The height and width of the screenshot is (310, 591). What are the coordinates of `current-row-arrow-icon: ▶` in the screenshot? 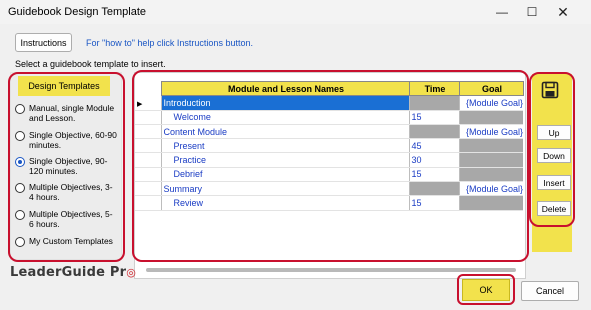 It's located at (140, 104).